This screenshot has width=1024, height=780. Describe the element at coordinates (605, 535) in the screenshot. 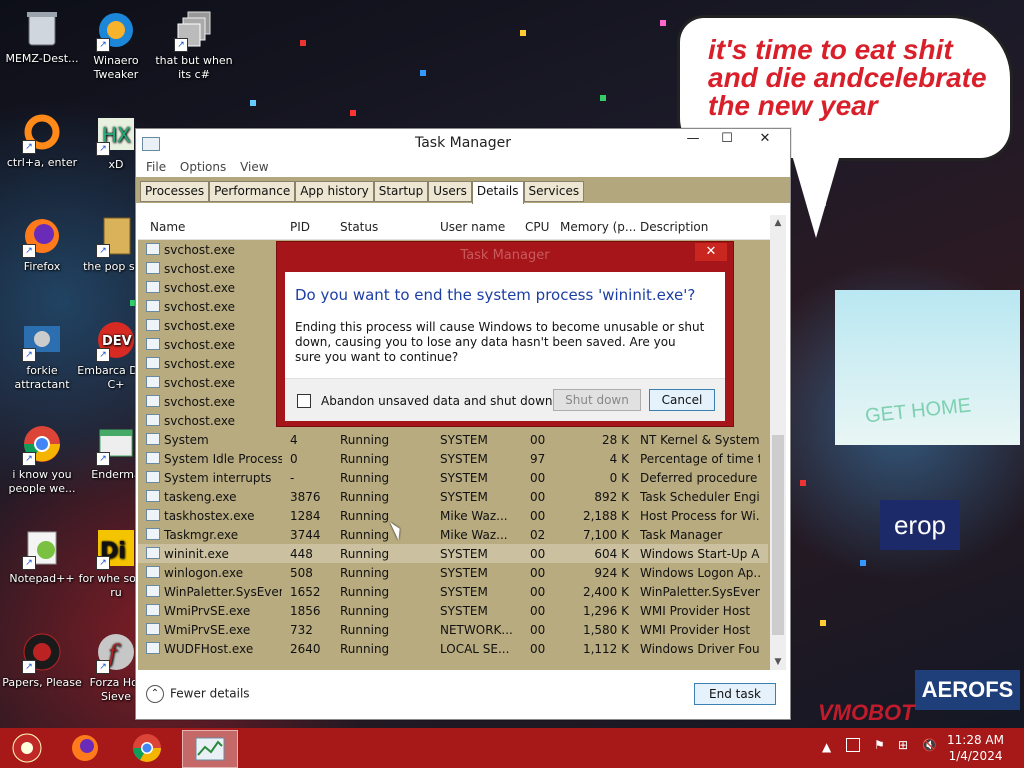

I see `cell-mem: 7,100 K` at that location.